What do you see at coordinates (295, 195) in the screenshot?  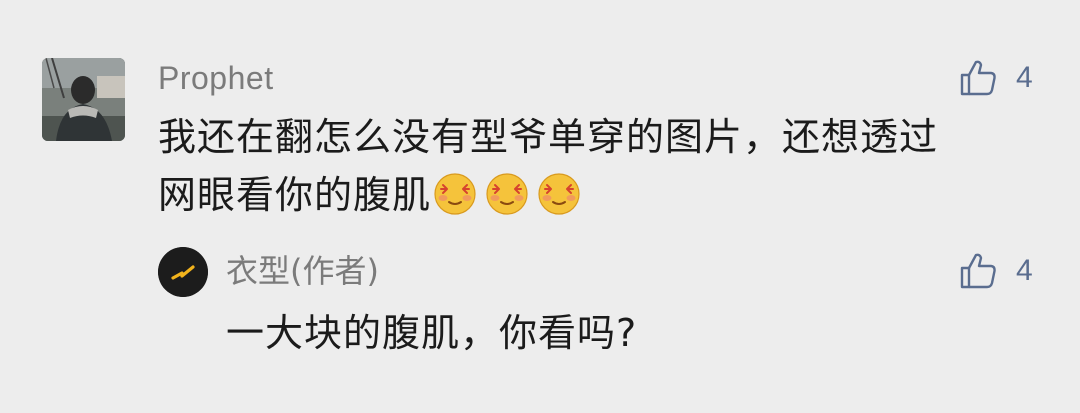 I see `comment-text-line-2: 网眼看你的腹肌` at bounding box center [295, 195].